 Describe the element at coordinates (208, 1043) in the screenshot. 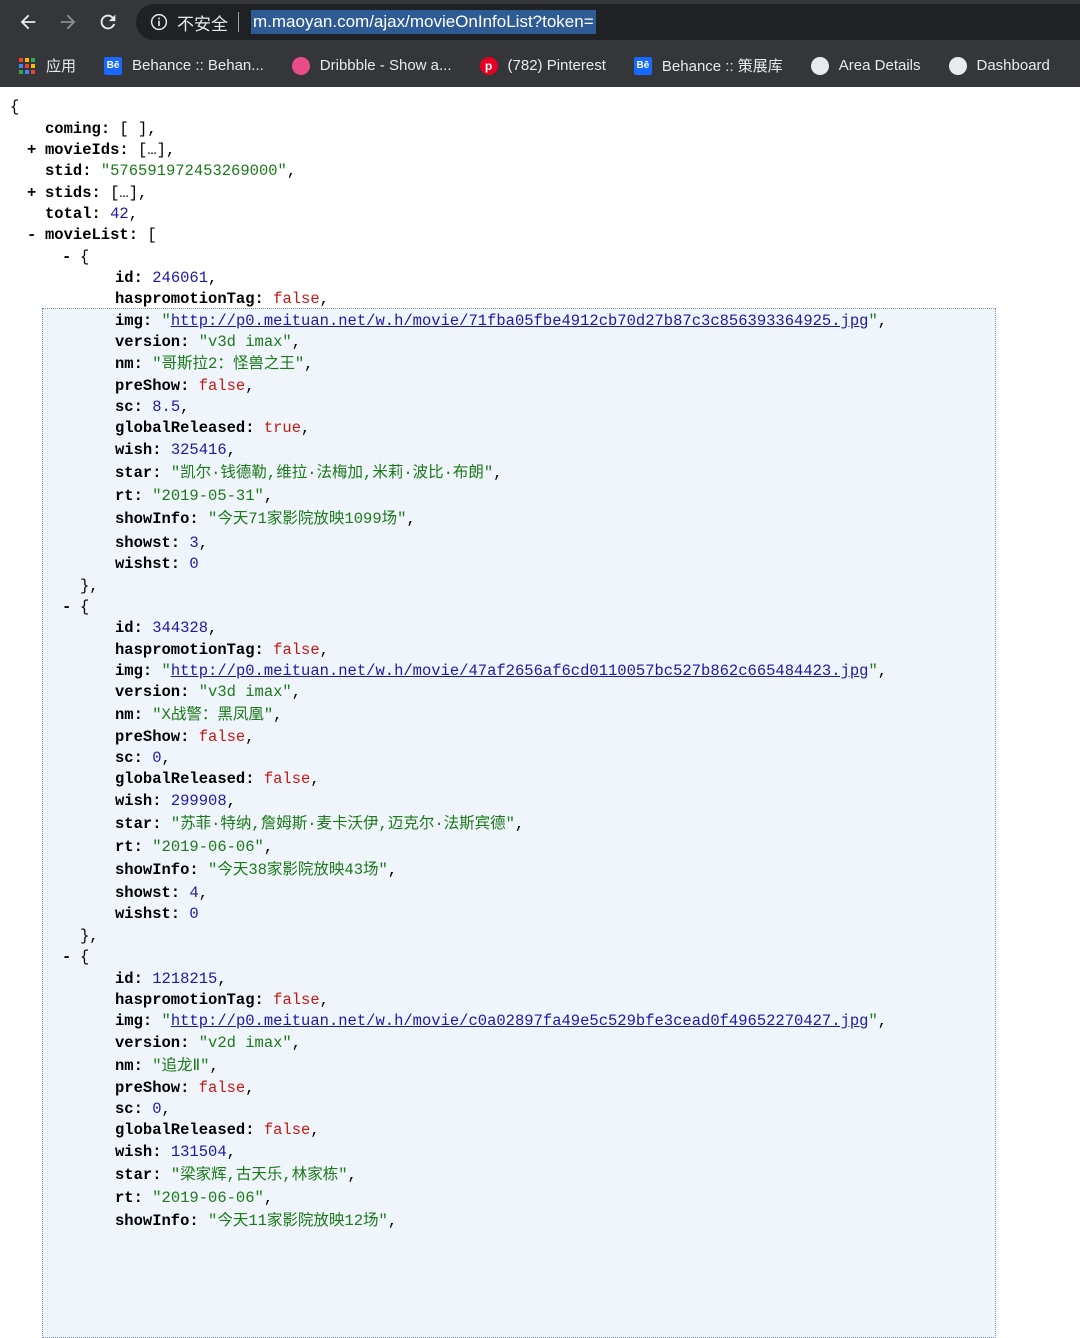

I see `json-row-version: version: "v2d imax",` at that location.